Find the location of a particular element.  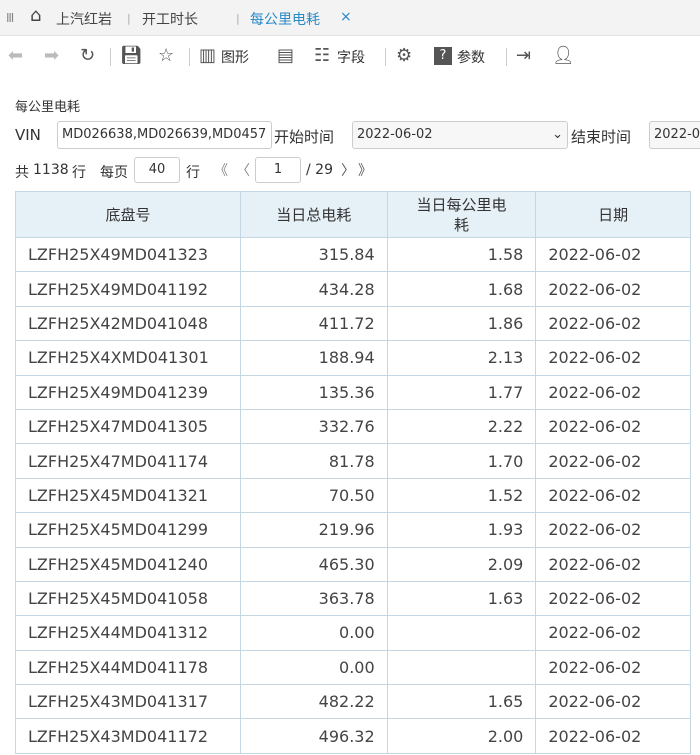

energy-per-km-cell: 1.68 is located at coordinates (461, 289).